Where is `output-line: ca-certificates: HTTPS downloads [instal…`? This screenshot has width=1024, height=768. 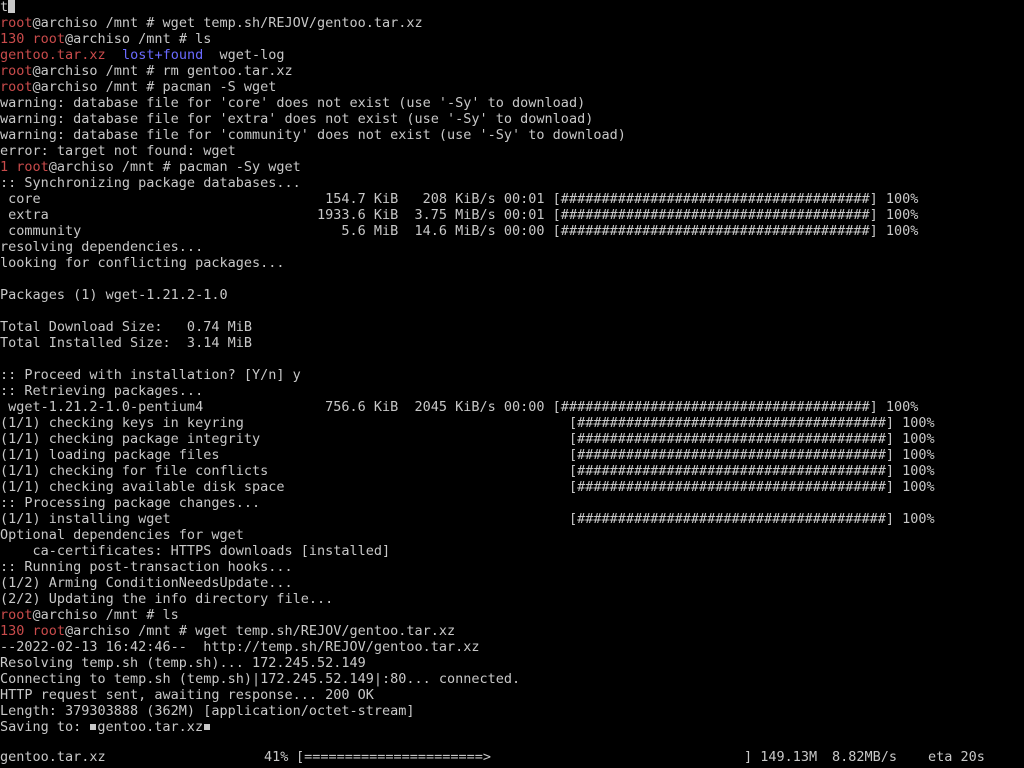
output-line: ca-certificates: HTTPS downloads [instal… is located at coordinates (195, 551).